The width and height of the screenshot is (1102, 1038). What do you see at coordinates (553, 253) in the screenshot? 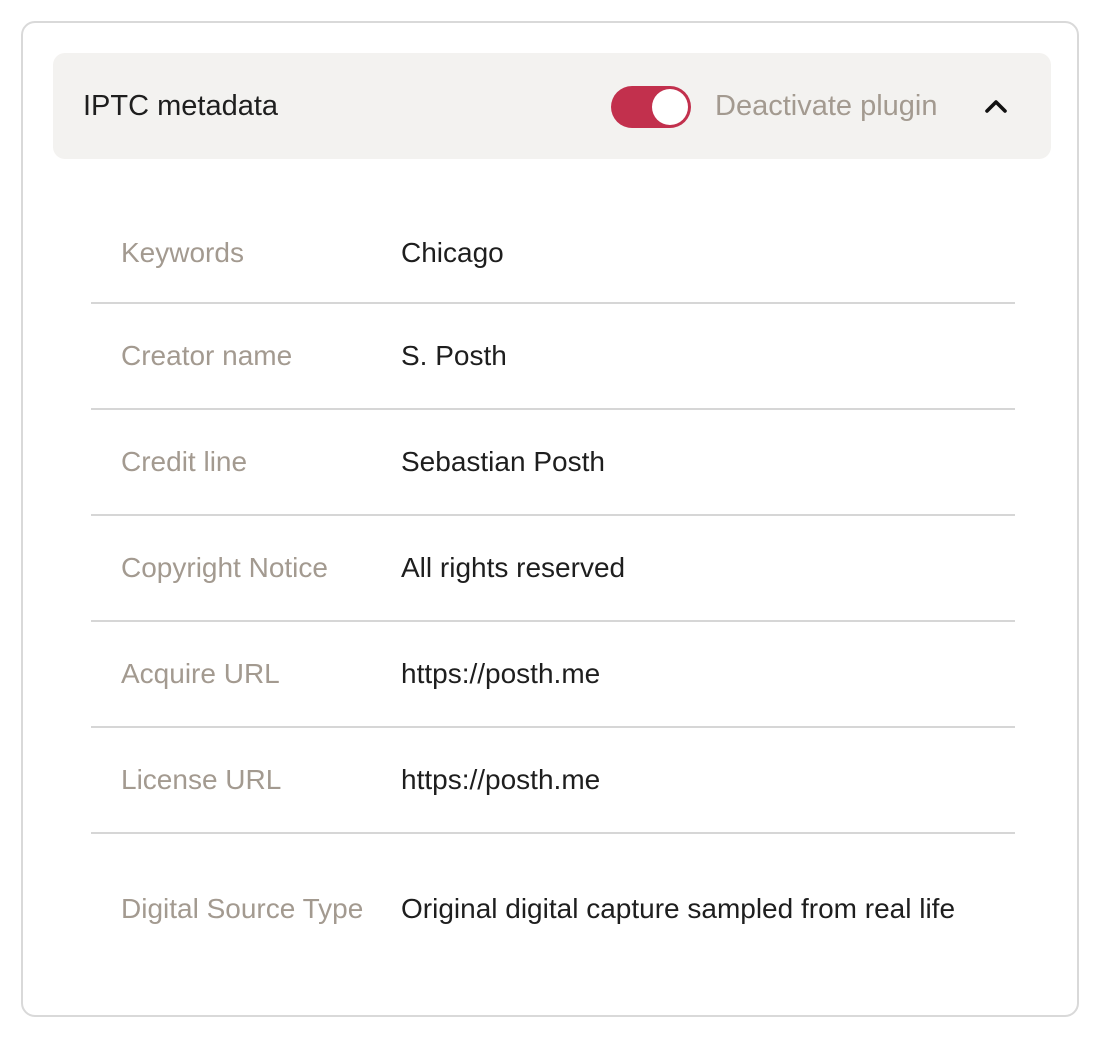
I see `table-row: Keywords Chicago` at bounding box center [553, 253].